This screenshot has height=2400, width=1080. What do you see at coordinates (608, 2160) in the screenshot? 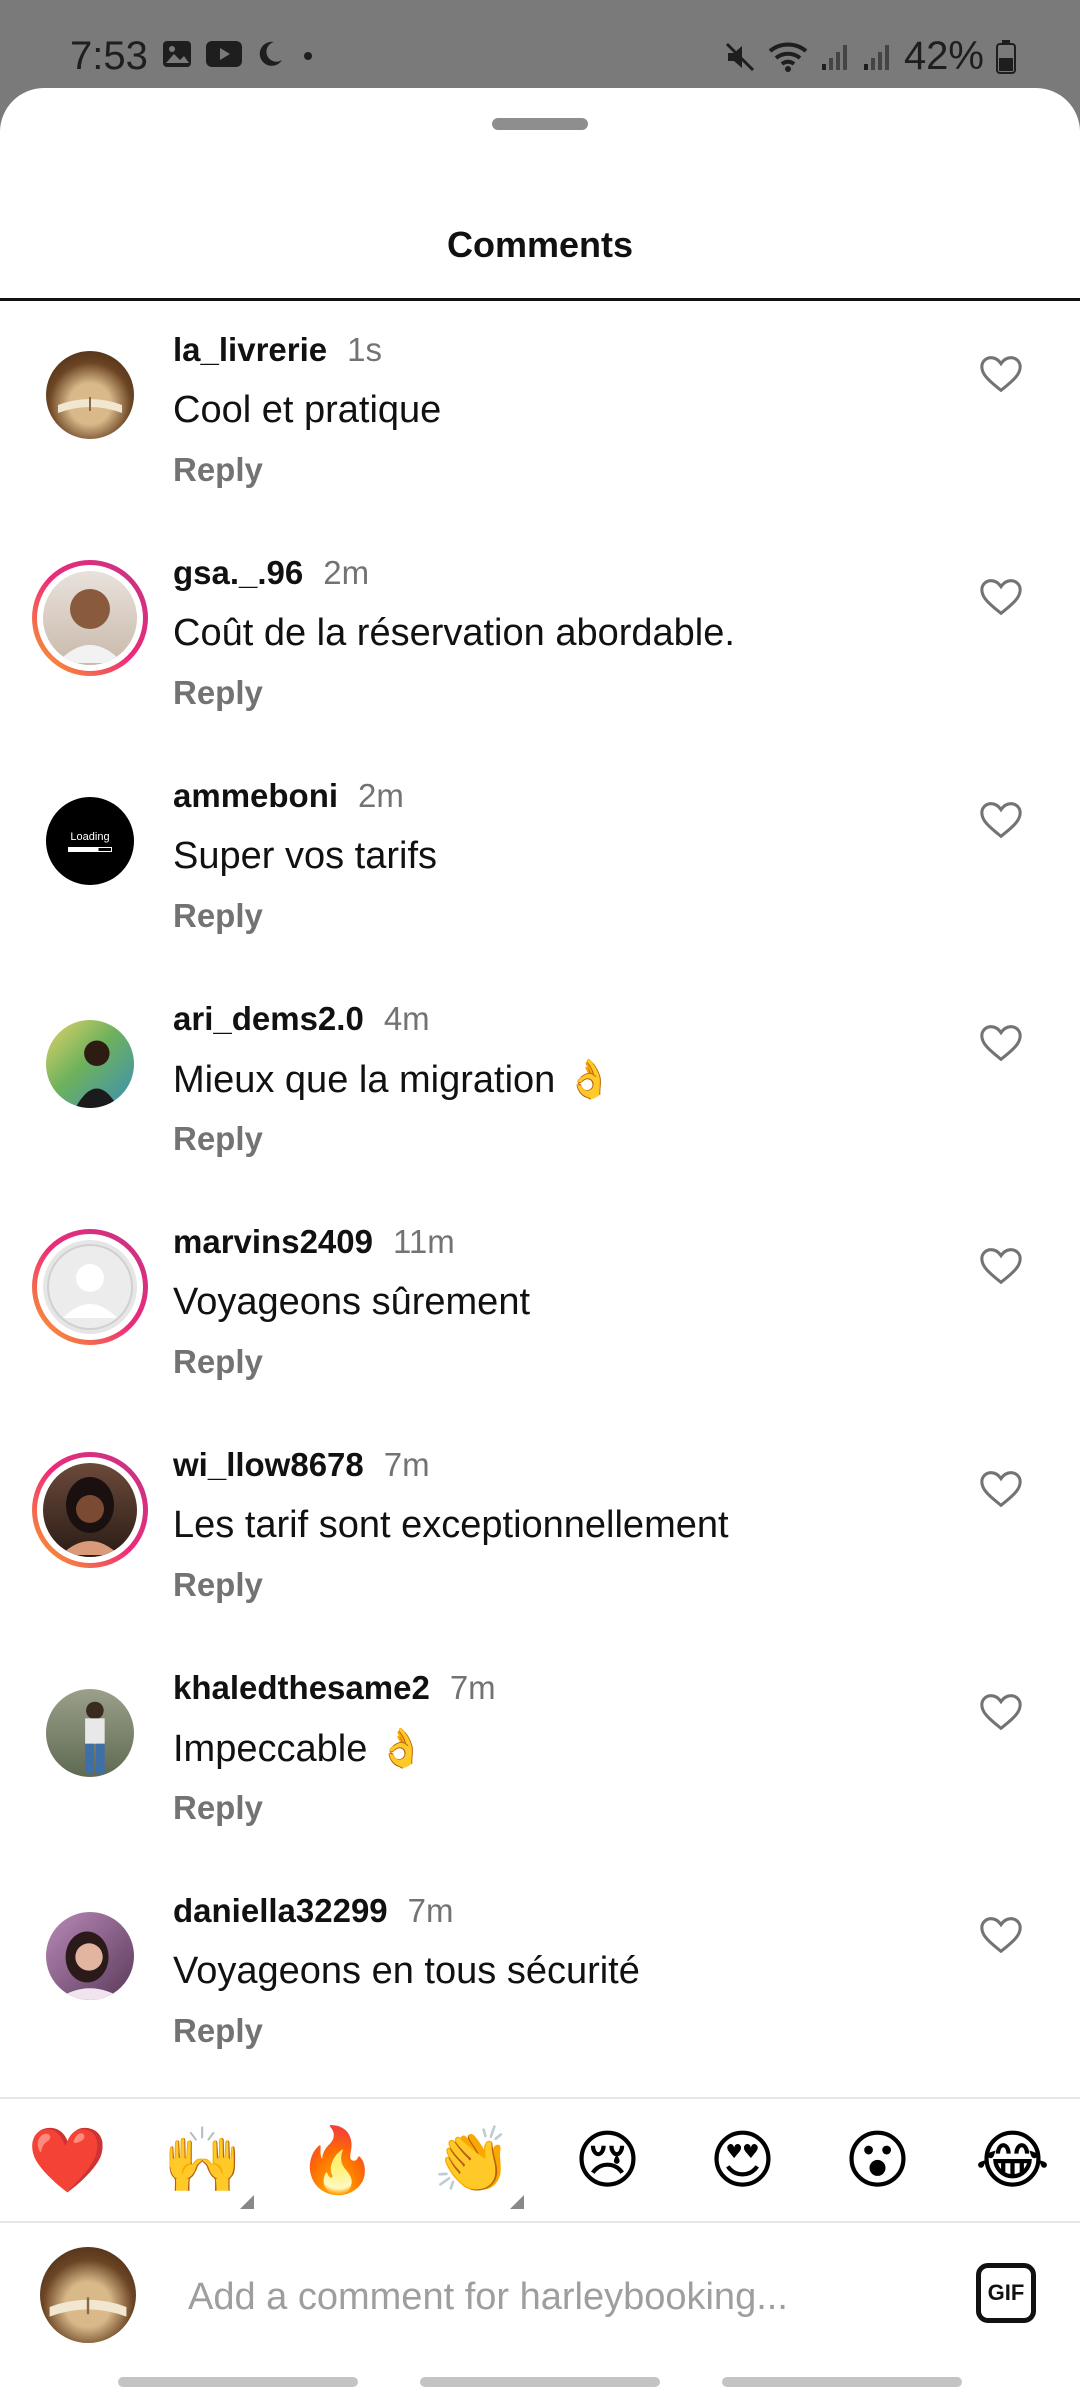
I see `crying-emoji-button: 😢` at bounding box center [608, 2160].